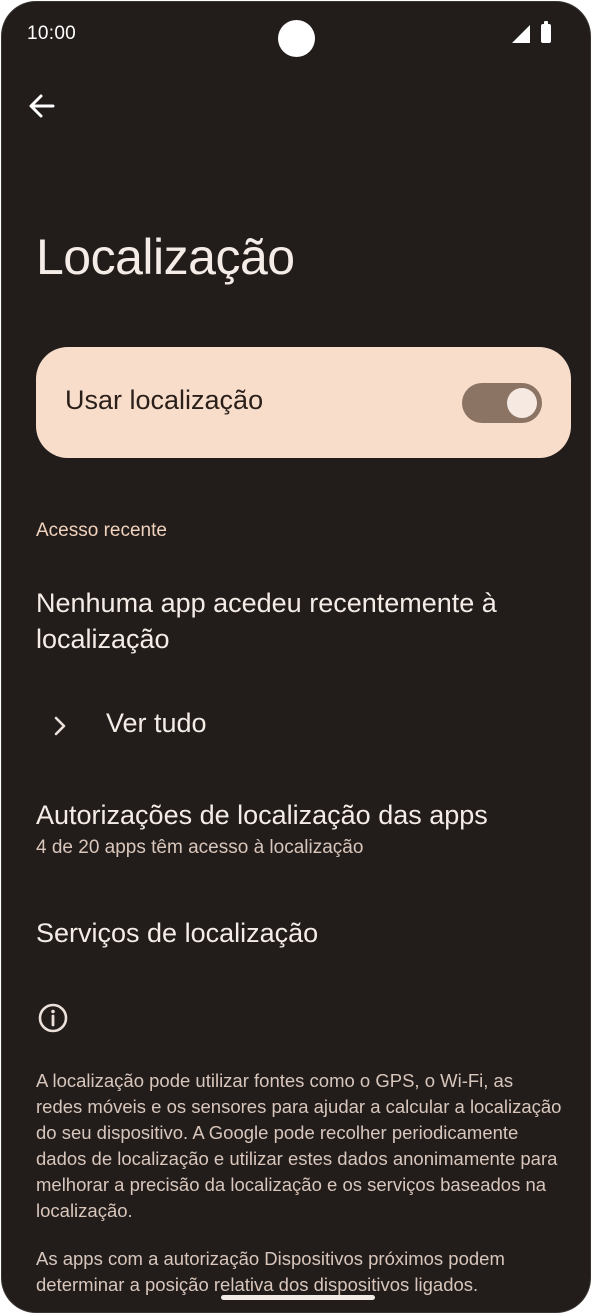 The width and height of the screenshot is (592, 1315). Describe the element at coordinates (200, 847) in the screenshot. I see `app-permissions-summary: 4 de 20 apps têm acesso à localização` at that location.